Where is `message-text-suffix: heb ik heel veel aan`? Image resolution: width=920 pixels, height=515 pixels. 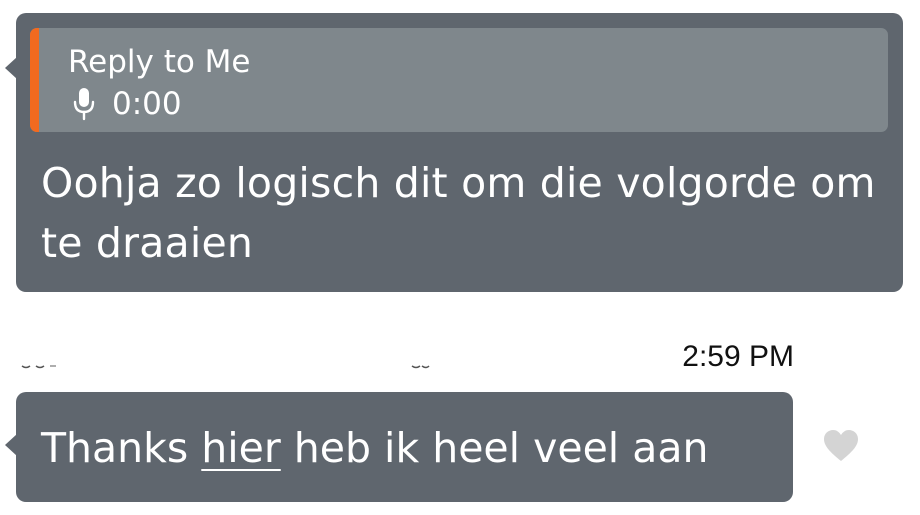 message-text-suffix: heb ik heel veel aan is located at coordinates (494, 448).